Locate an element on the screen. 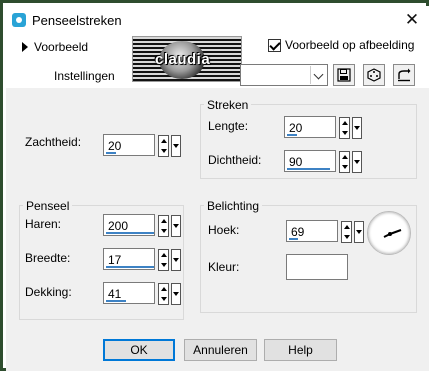 The image size is (429, 371). reset-icon is located at coordinates (404, 75).